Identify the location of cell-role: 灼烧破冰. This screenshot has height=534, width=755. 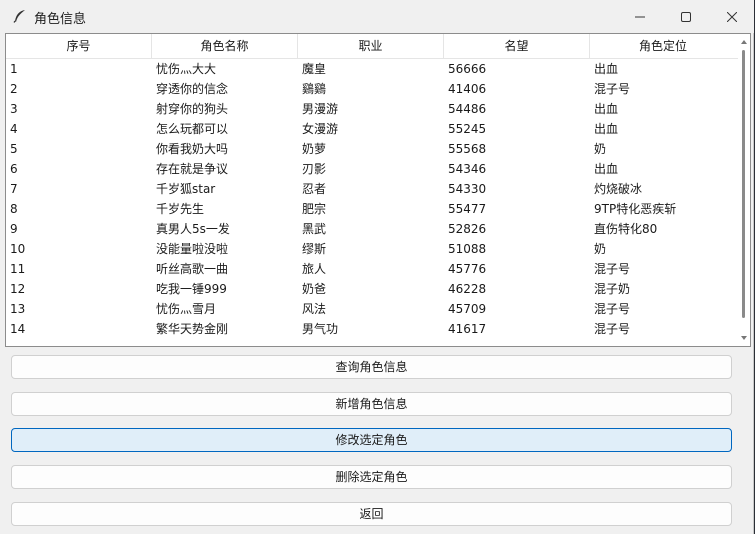
(618, 189).